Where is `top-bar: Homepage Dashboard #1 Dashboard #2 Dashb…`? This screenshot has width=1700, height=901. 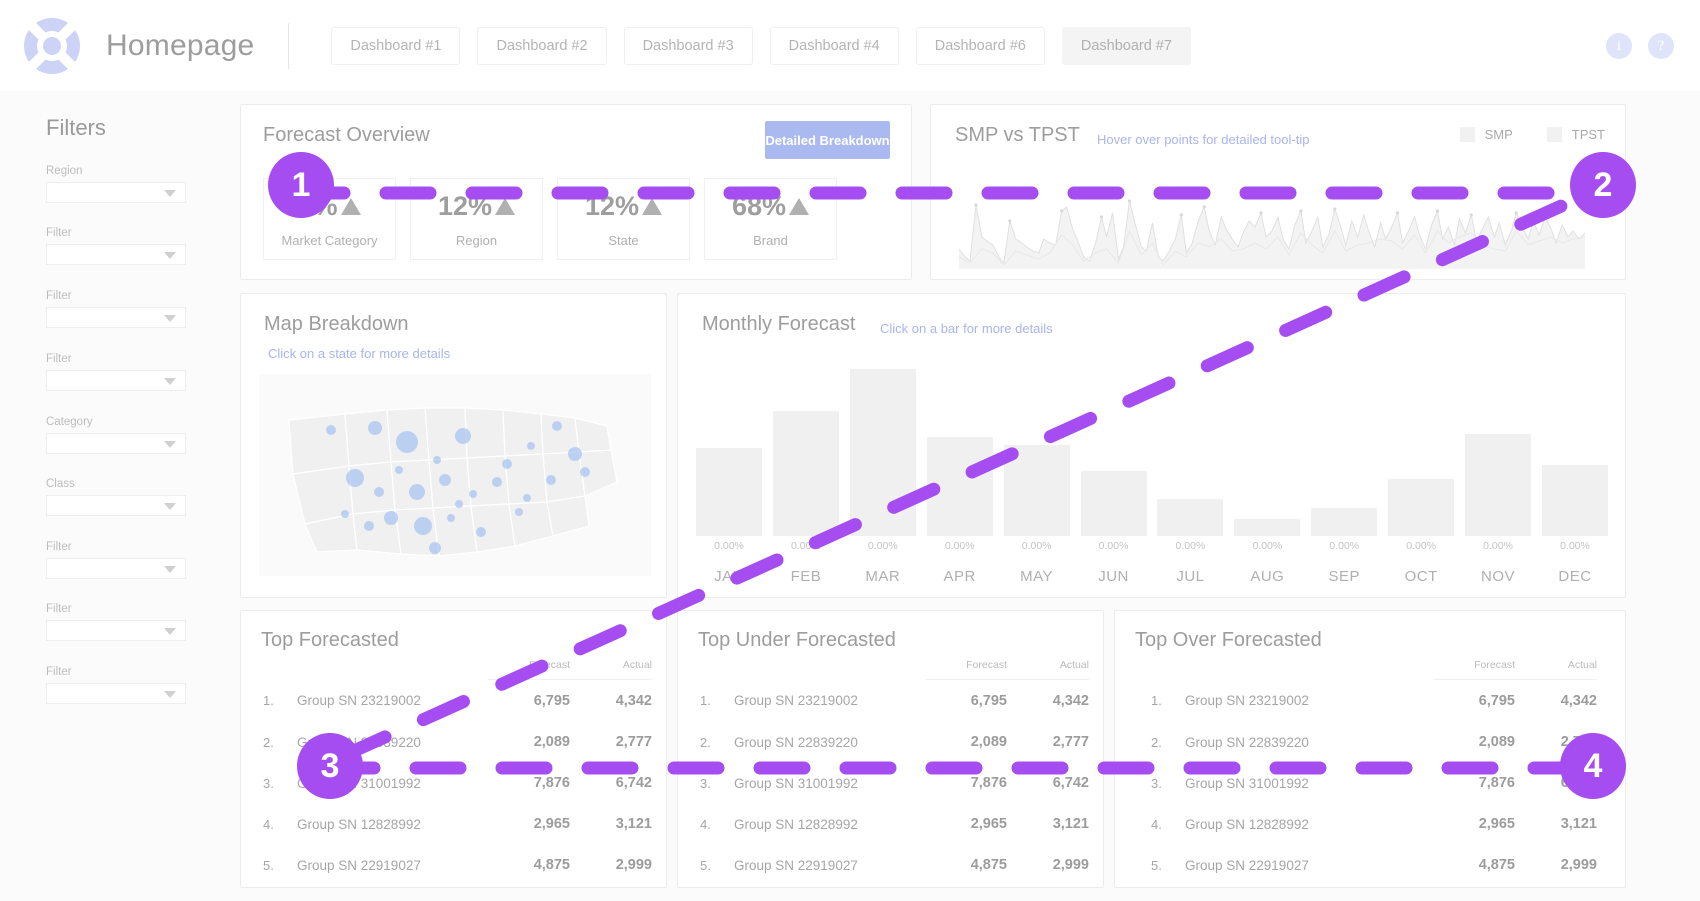 top-bar: Homepage Dashboard #1 Dashboard #2 Dashb… is located at coordinates (850, 45).